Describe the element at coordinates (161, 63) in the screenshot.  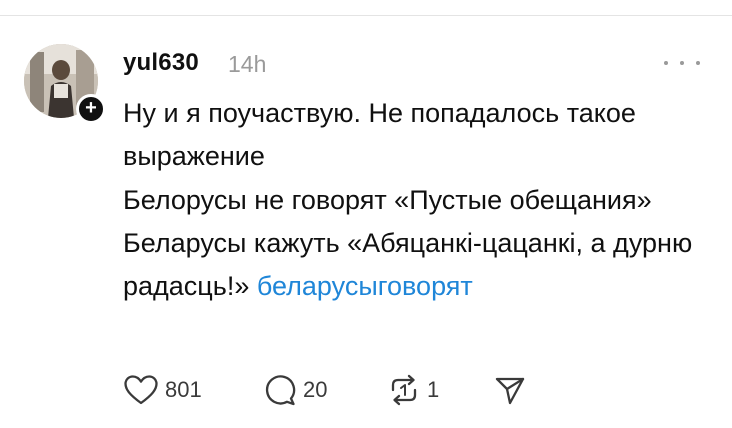
I see `username: yul630` at that location.